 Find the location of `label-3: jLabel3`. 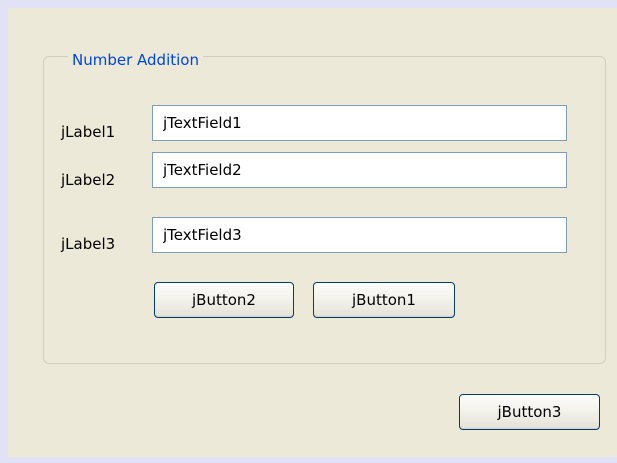

label-3: jLabel3 is located at coordinates (88, 244).